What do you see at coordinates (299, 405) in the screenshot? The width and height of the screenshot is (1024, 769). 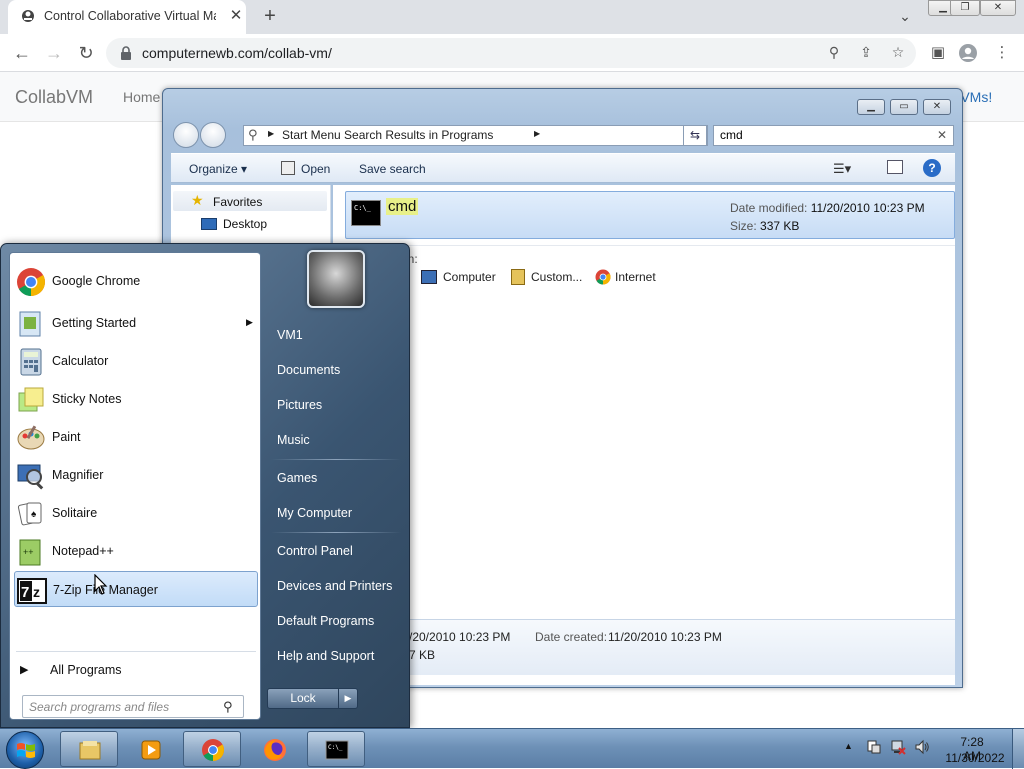 I see `start-right-pictures: Pictures` at bounding box center [299, 405].